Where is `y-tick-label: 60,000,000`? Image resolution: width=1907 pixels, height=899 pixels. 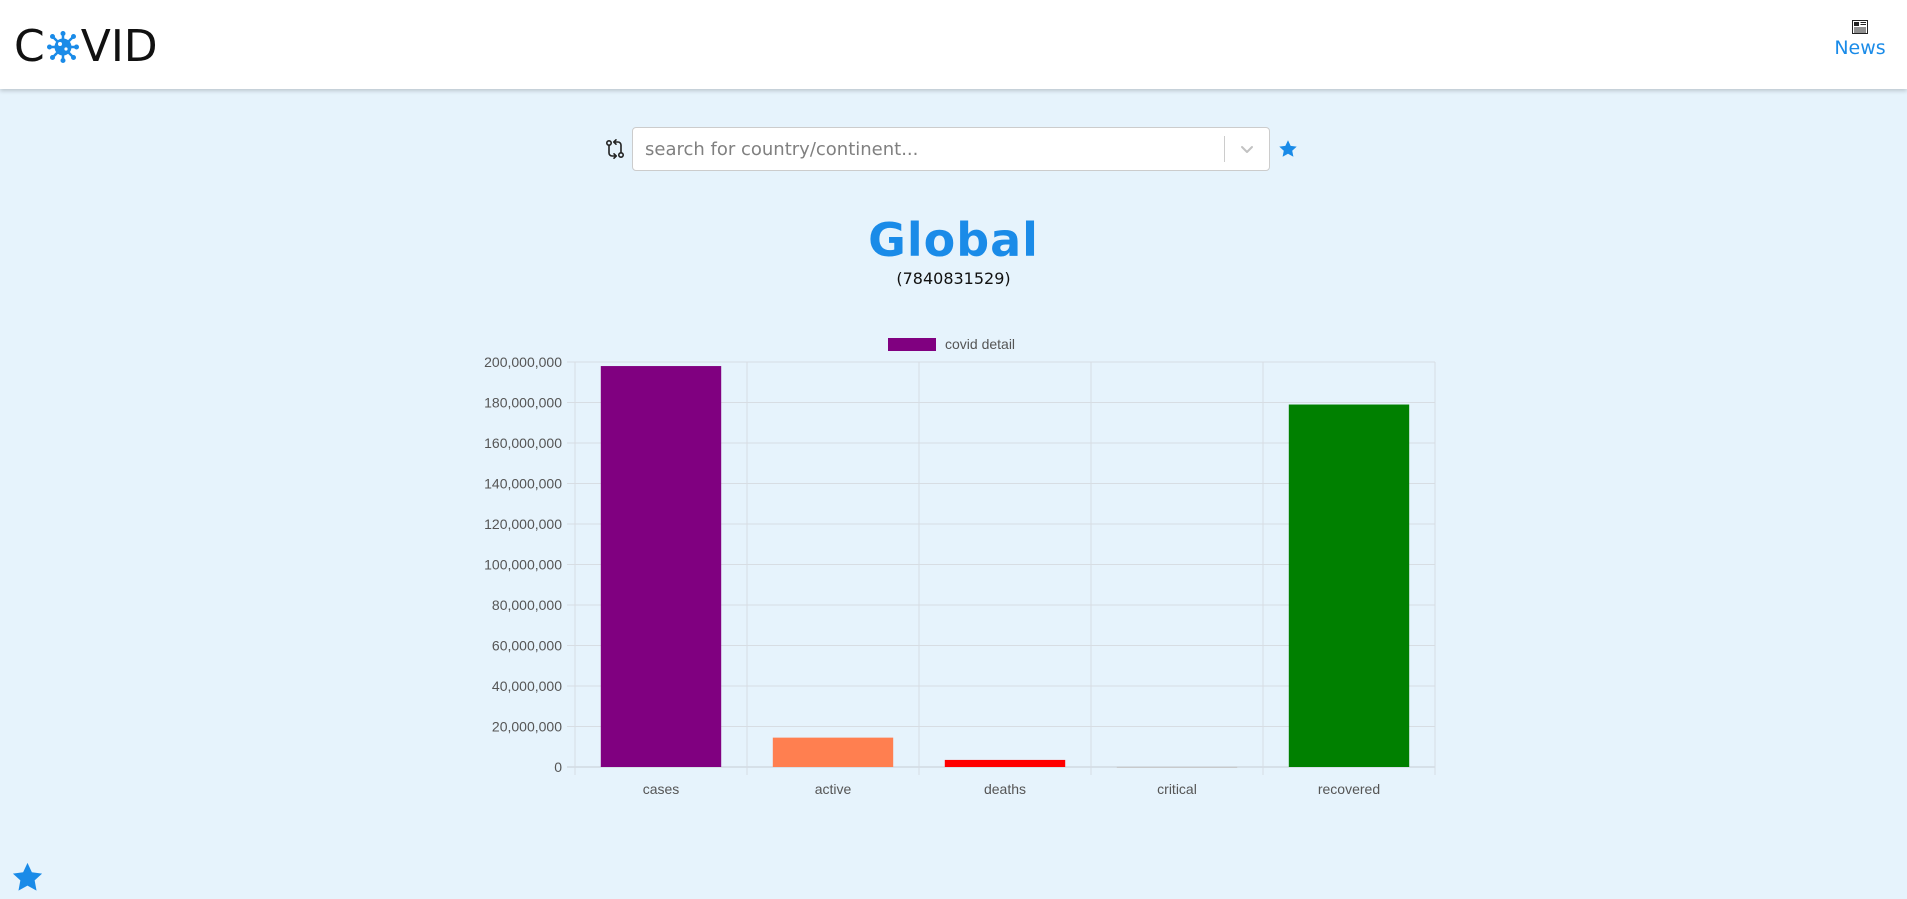
y-tick-label: 60,000,000 is located at coordinates (527, 646).